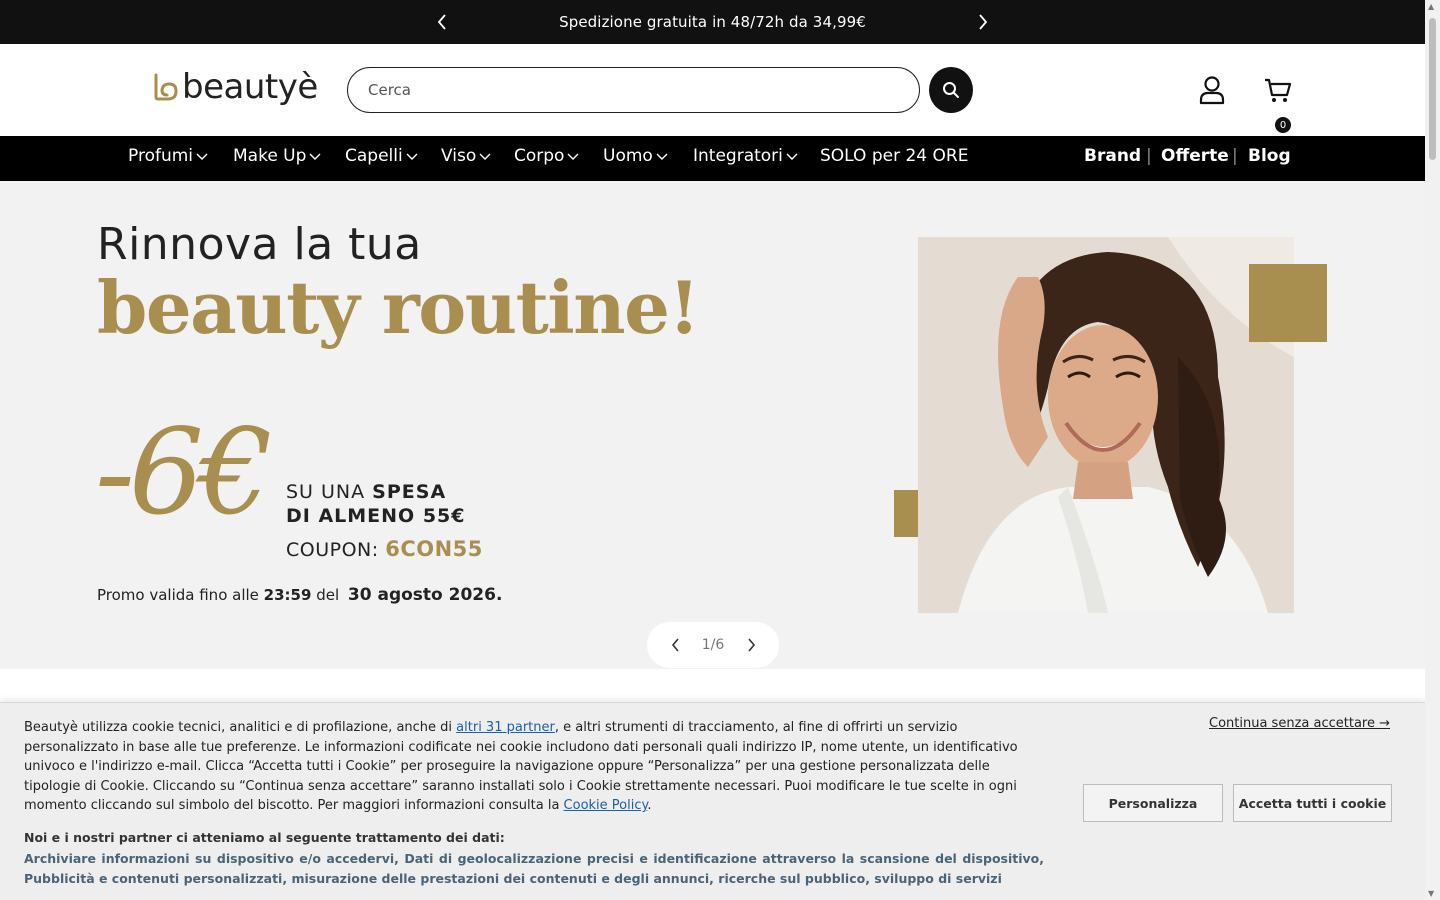 Image resolution: width=1440 pixels, height=900 pixels. I want to click on promo-text: del, so click(327, 595).